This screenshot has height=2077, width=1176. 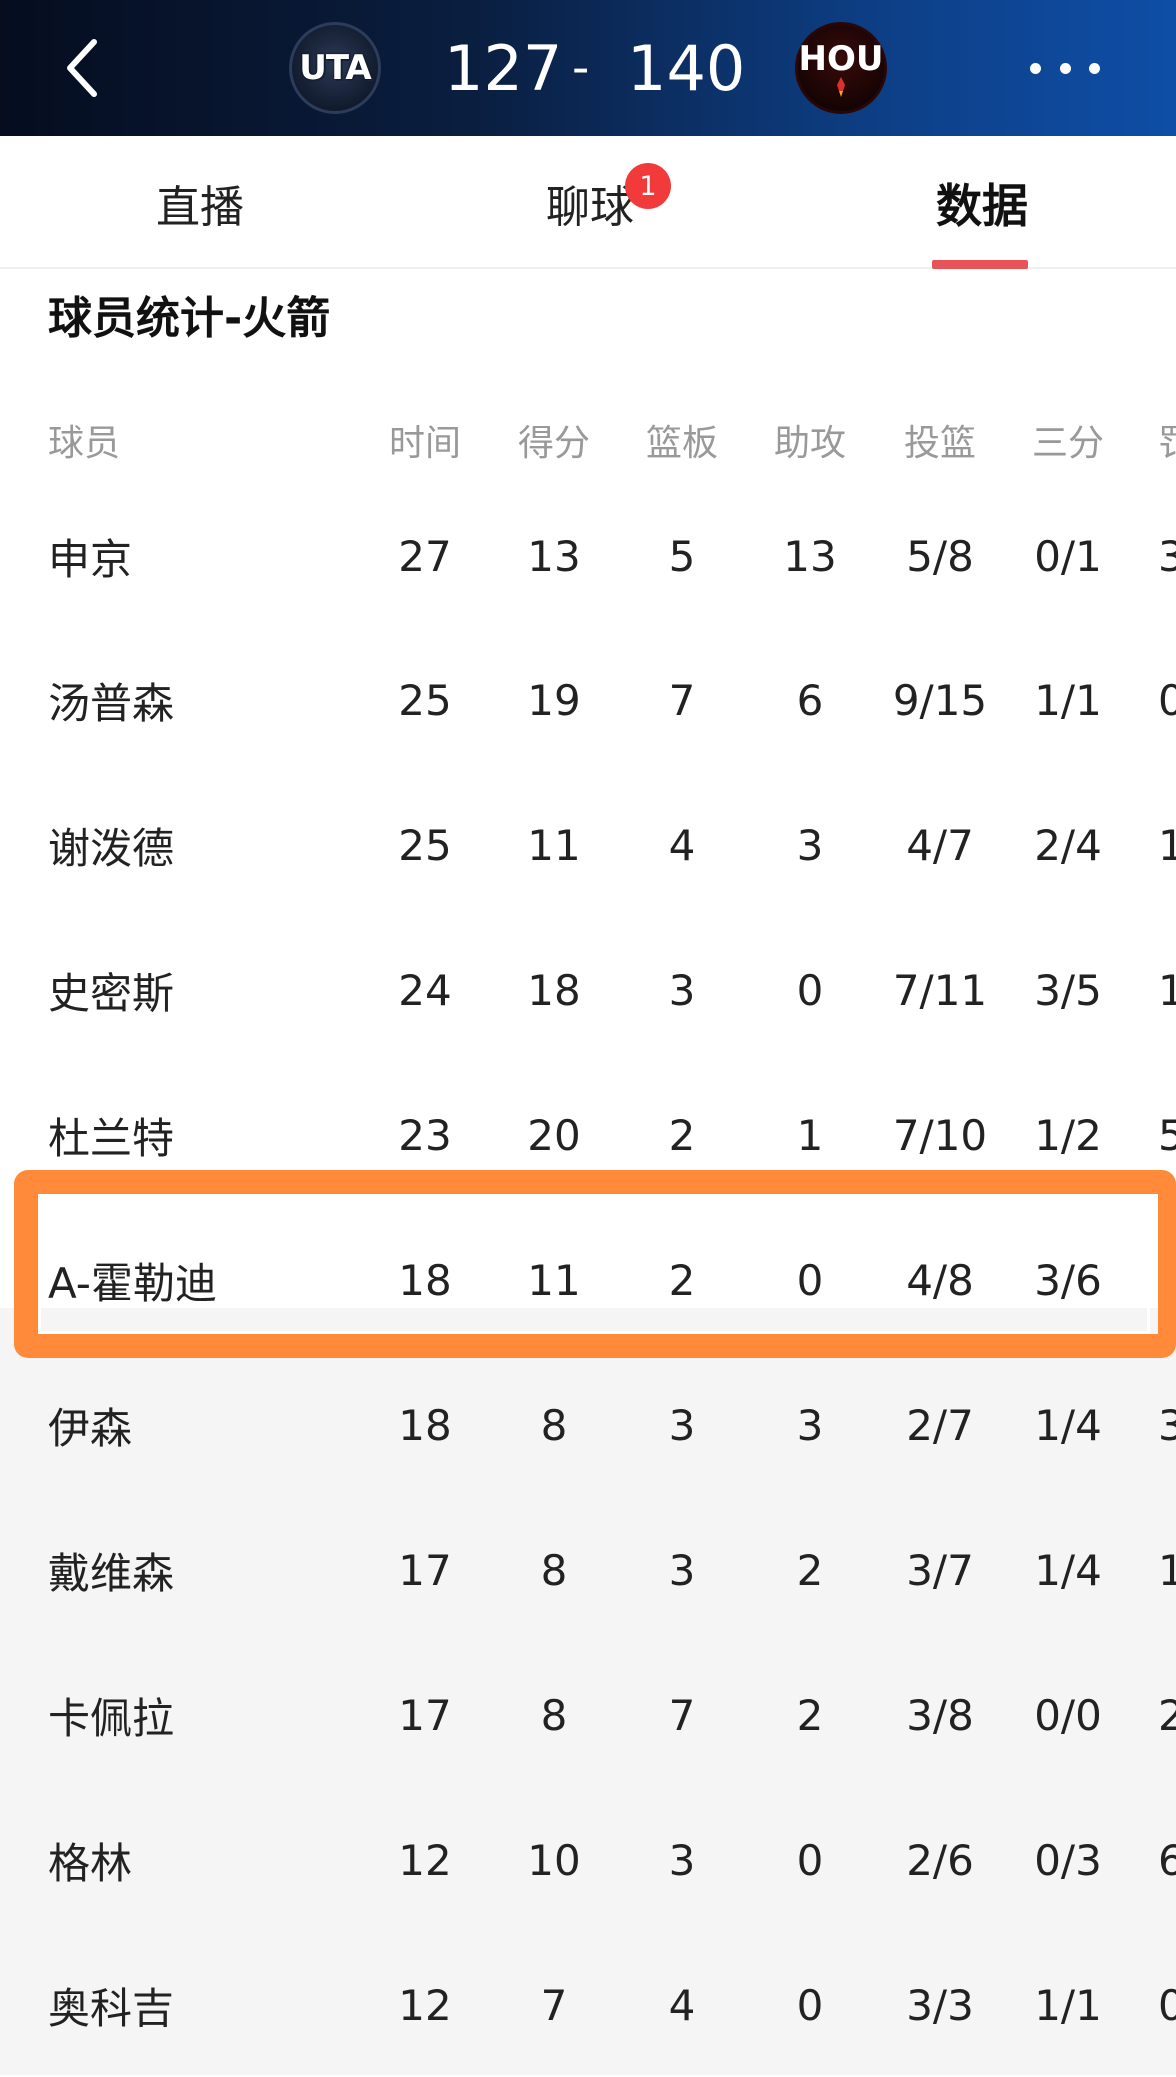 I want to click on field-goals-cell: 7/11, so click(x=940, y=990).